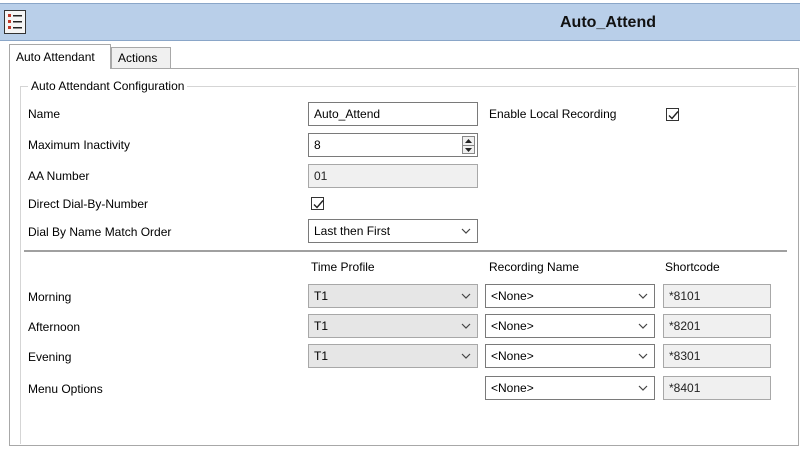  Describe the element at coordinates (321, 296) in the screenshot. I see `morning-time-profile-value: T1` at that location.